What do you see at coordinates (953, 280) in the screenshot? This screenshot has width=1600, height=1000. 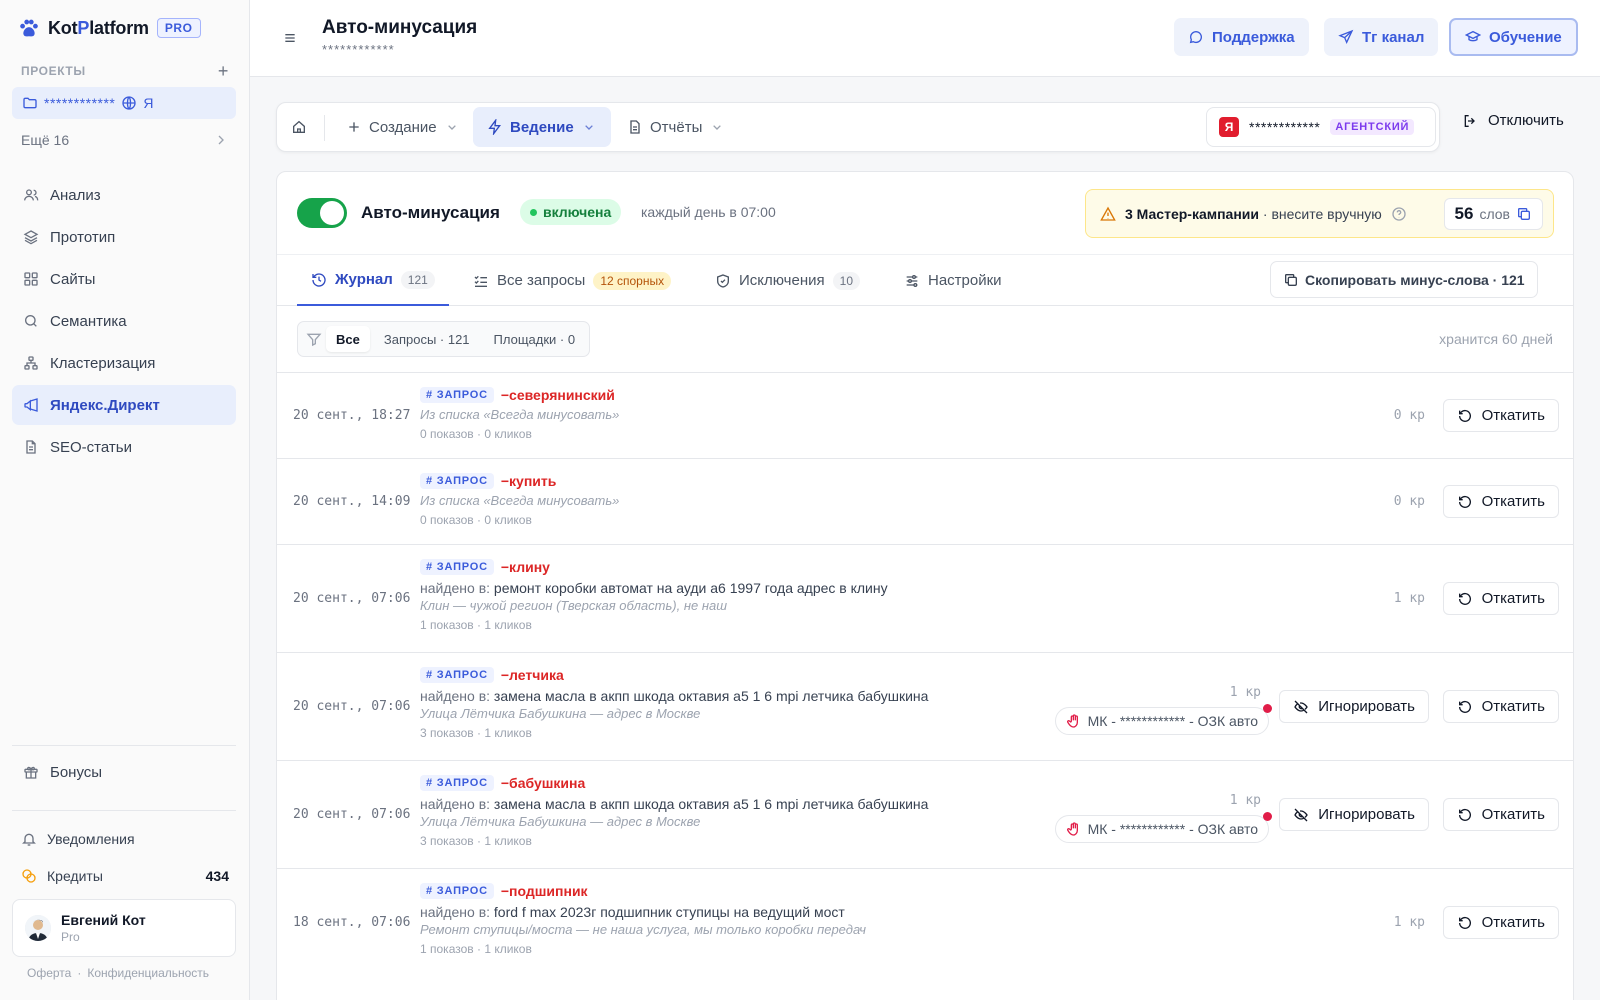 I see `tab-settings: Настройки` at bounding box center [953, 280].